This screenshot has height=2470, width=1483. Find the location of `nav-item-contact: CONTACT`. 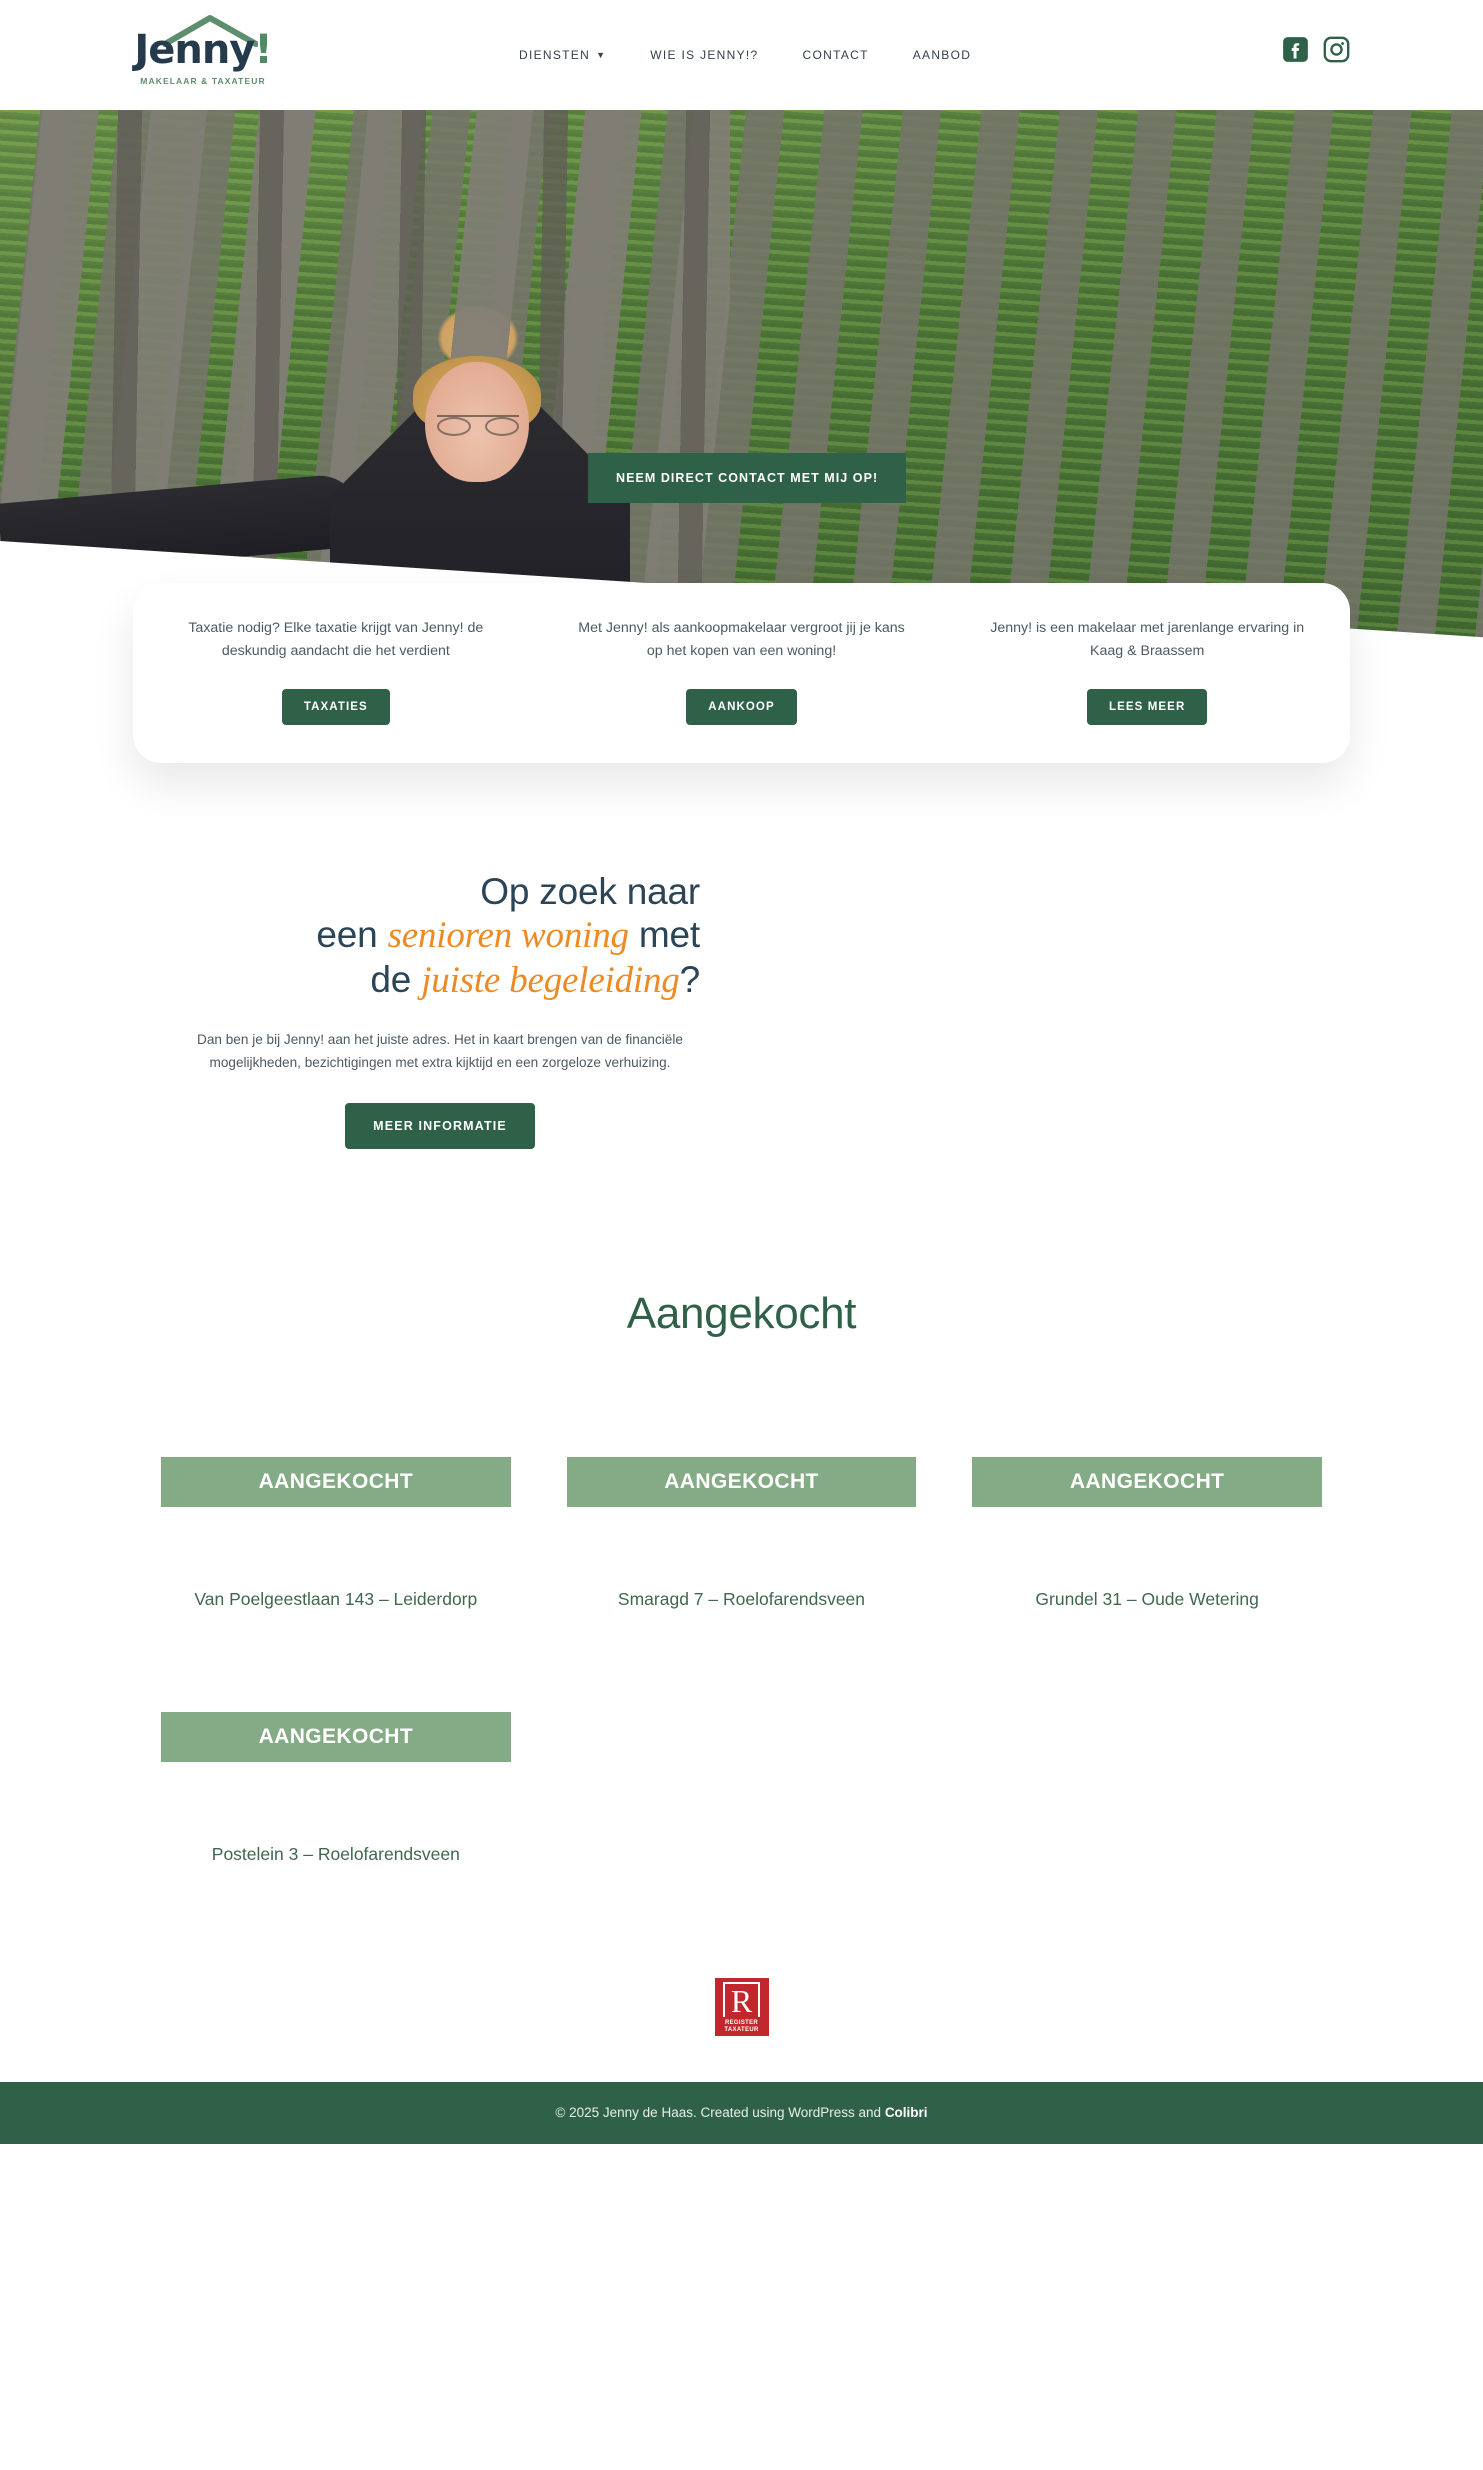

nav-item-contact: CONTACT is located at coordinates (836, 55).